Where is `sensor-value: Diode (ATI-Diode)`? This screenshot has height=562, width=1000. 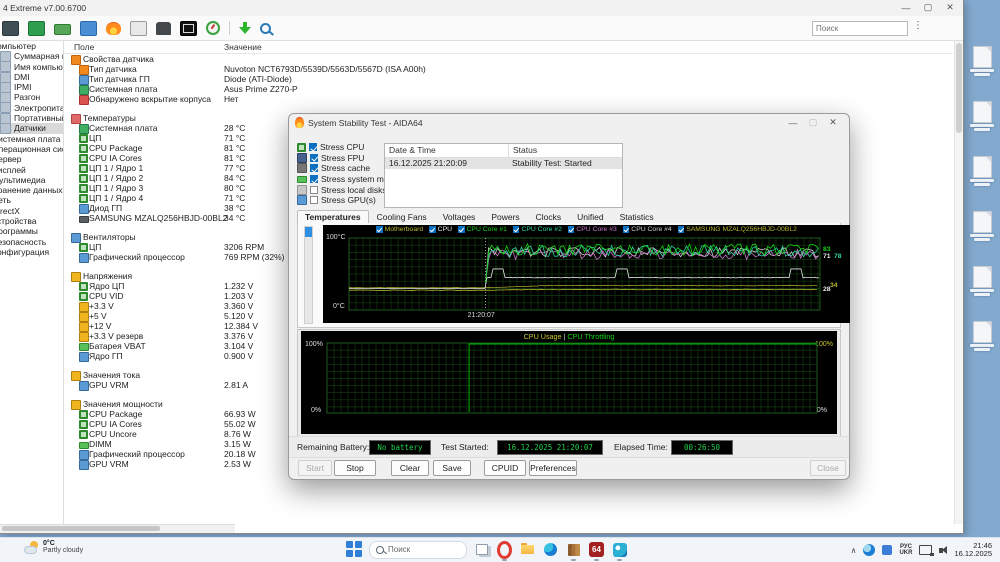 sensor-value: Diode (ATI-Diode) is located at coordinates (258, 79).